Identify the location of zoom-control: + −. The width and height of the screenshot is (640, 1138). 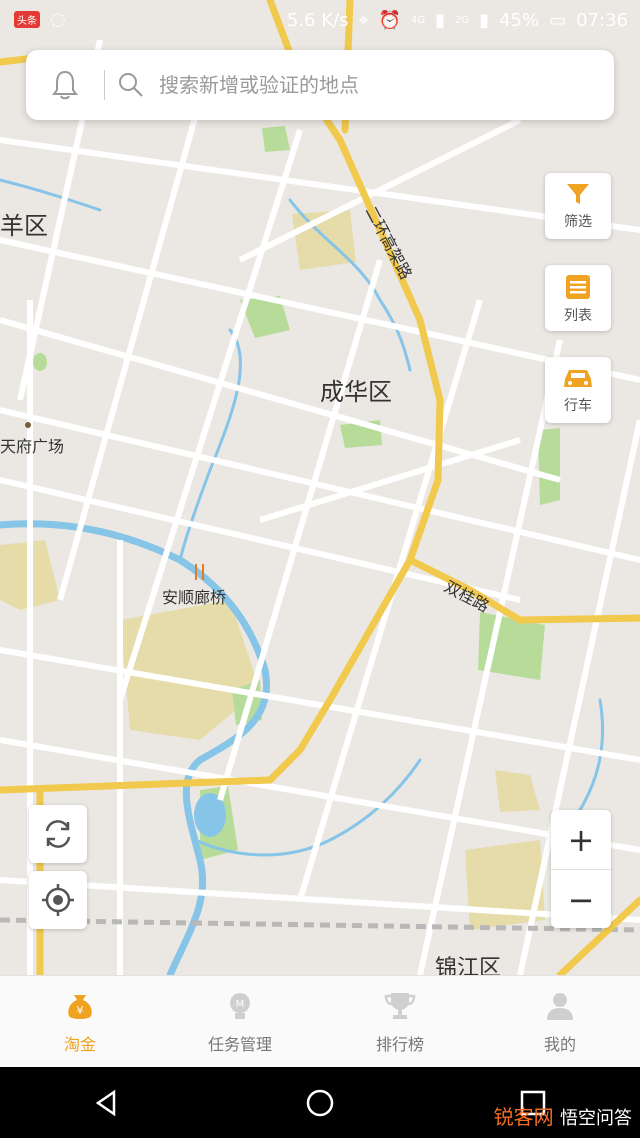
(581, 869).